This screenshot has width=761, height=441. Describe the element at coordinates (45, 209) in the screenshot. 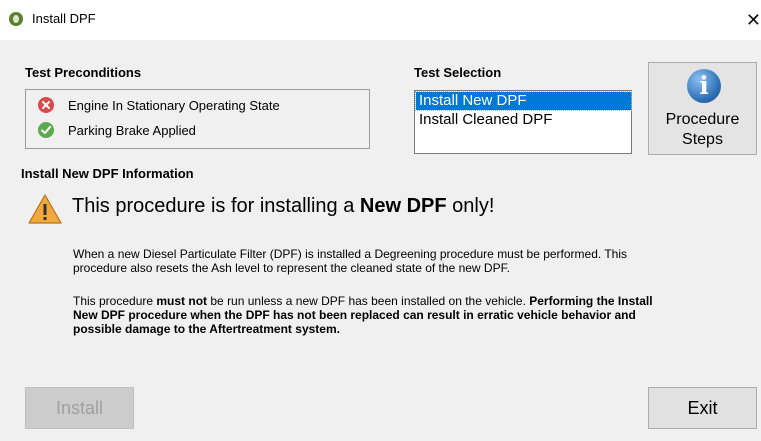

I see `warning-icon` at that location.